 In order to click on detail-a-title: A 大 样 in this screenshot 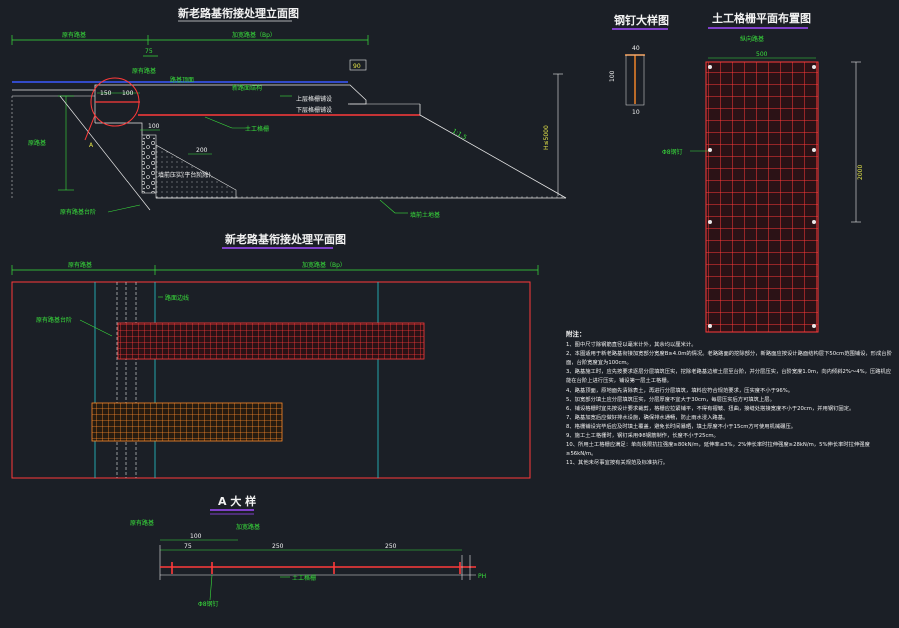, I will do `click(237, 501)`.